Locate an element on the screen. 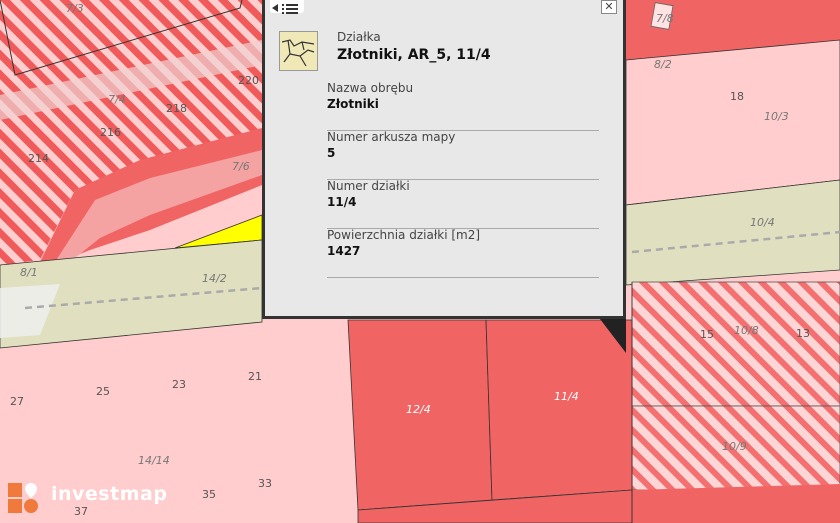 This screenshot has width=840, height=523. field-label: Nazwa obrębu is located at coordinates (370, 88).